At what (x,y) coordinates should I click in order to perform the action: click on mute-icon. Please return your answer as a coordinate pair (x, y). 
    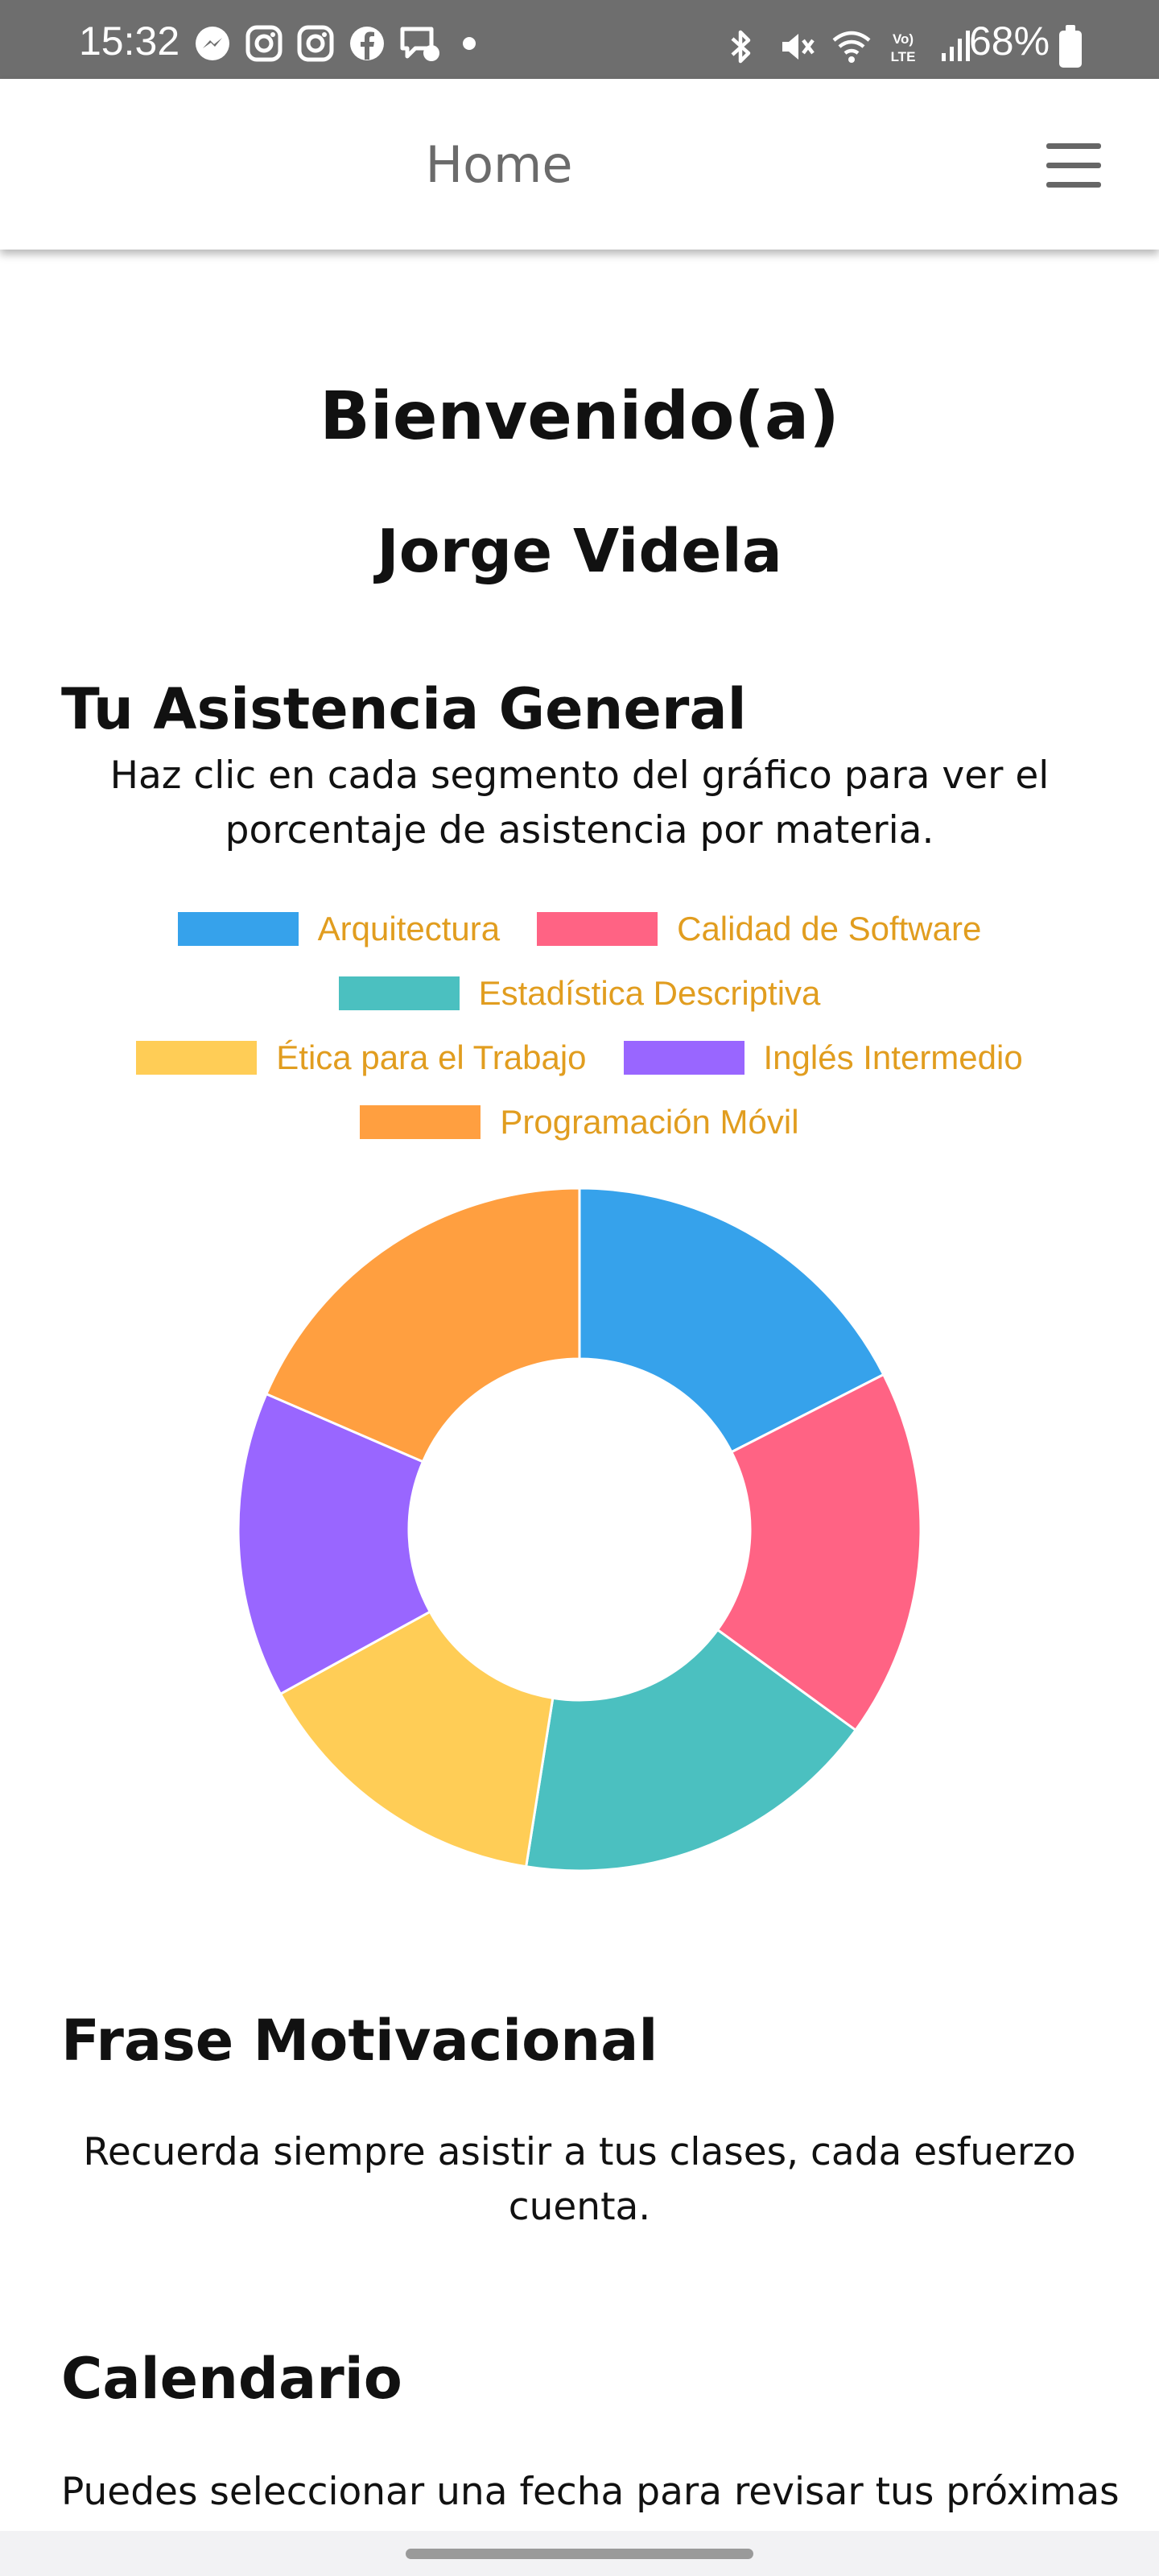
    Looking at the image, I should click on (797, 46).